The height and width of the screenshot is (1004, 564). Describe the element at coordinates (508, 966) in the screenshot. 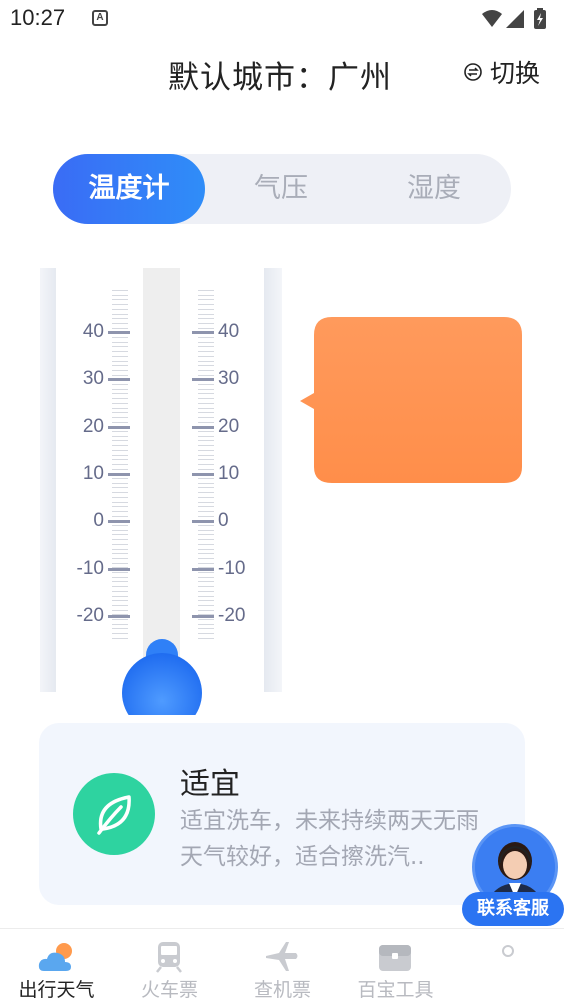

I see `nav-item-profile` at that location.